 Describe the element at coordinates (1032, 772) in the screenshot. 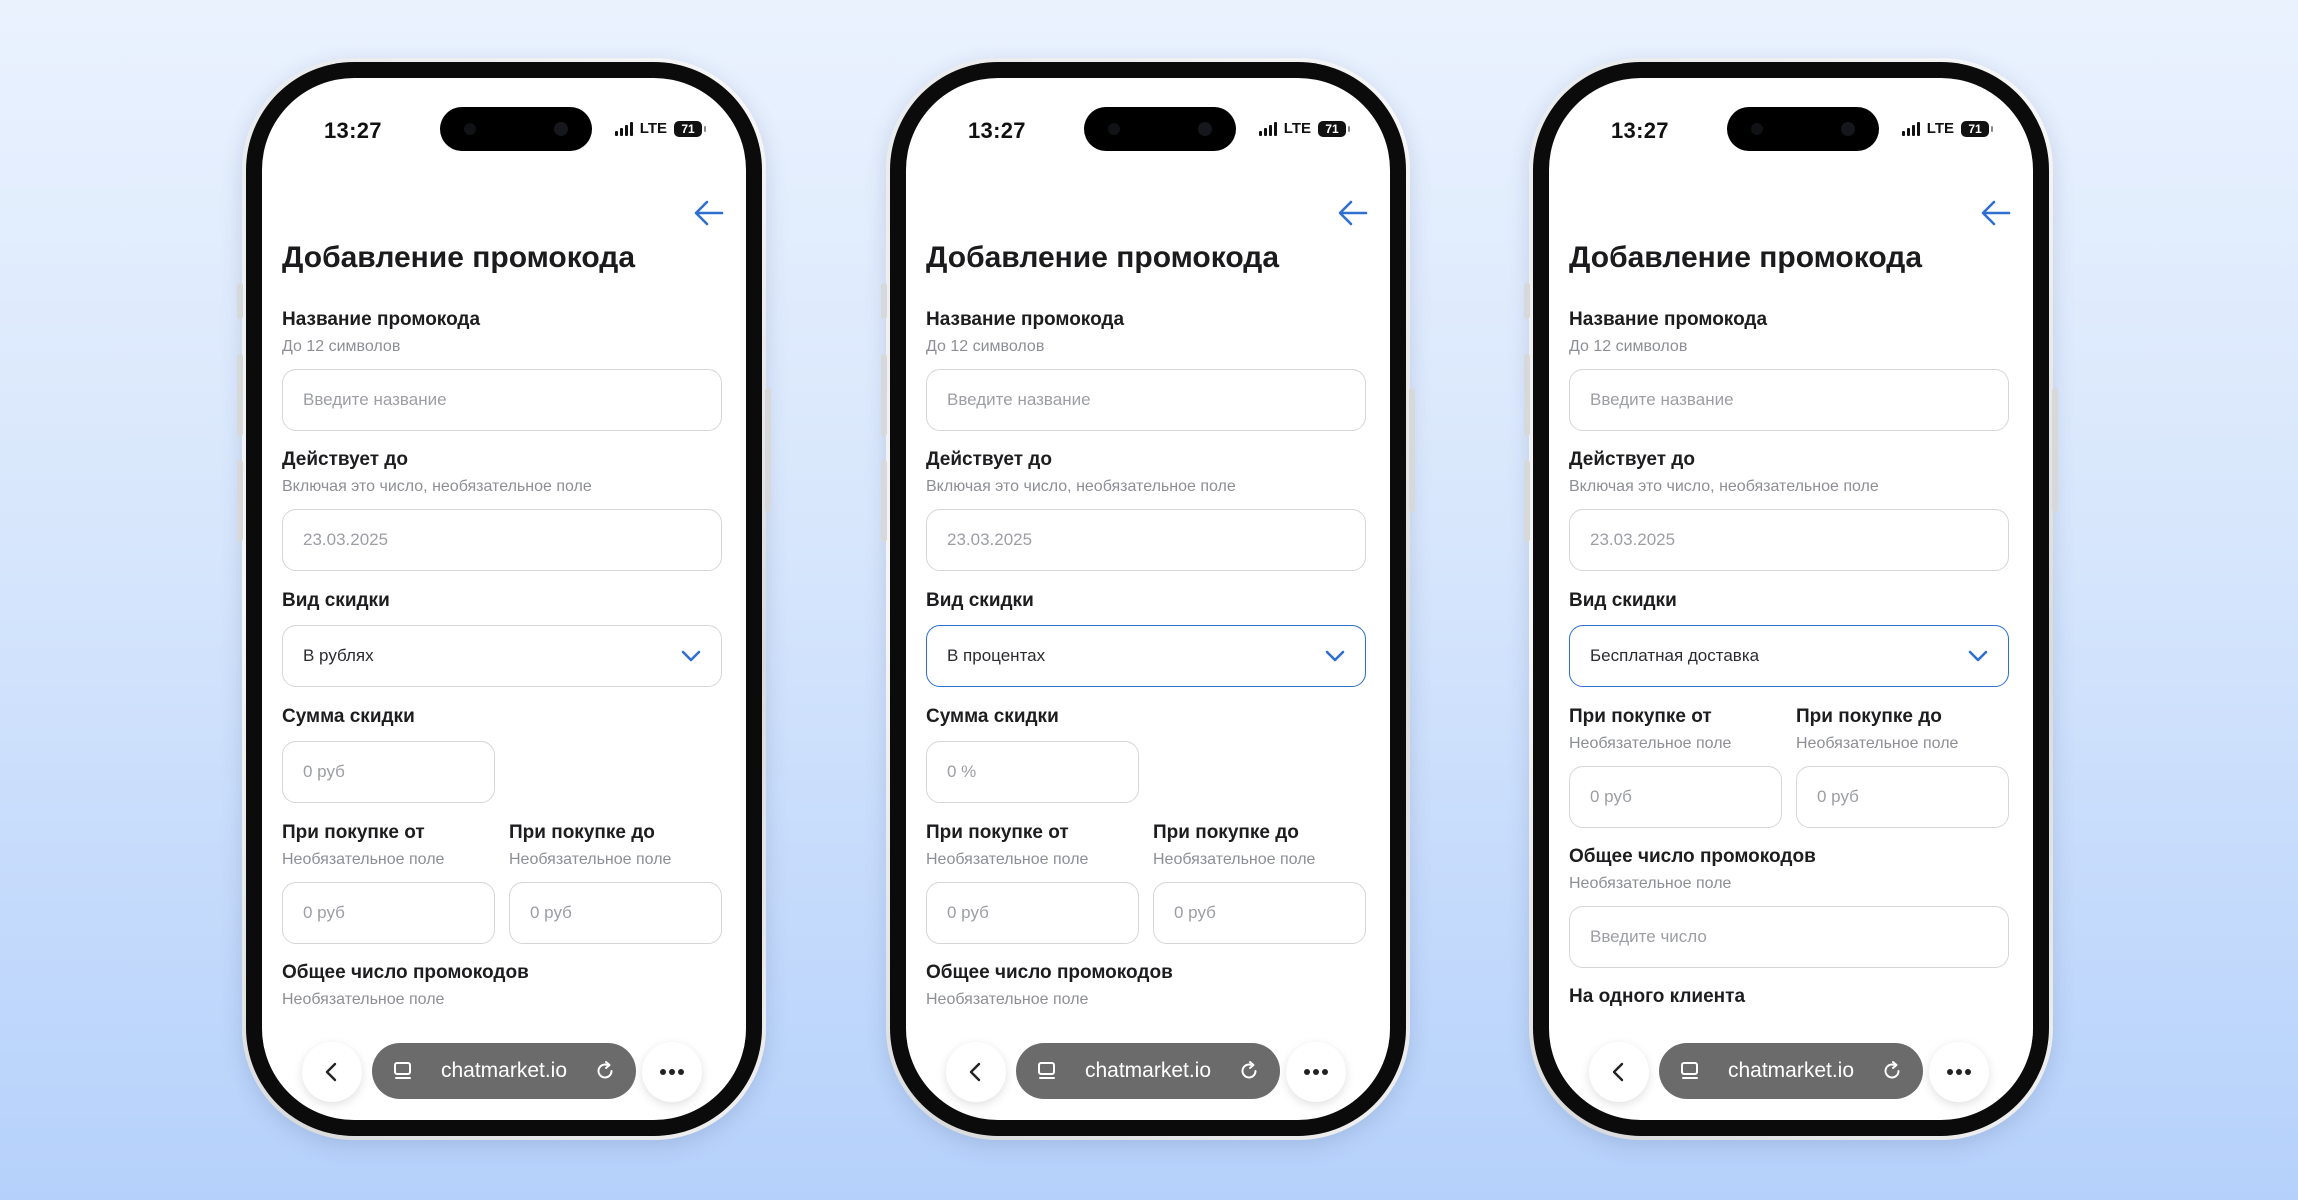

I see `discount-amount-input: 0 %` at that location.